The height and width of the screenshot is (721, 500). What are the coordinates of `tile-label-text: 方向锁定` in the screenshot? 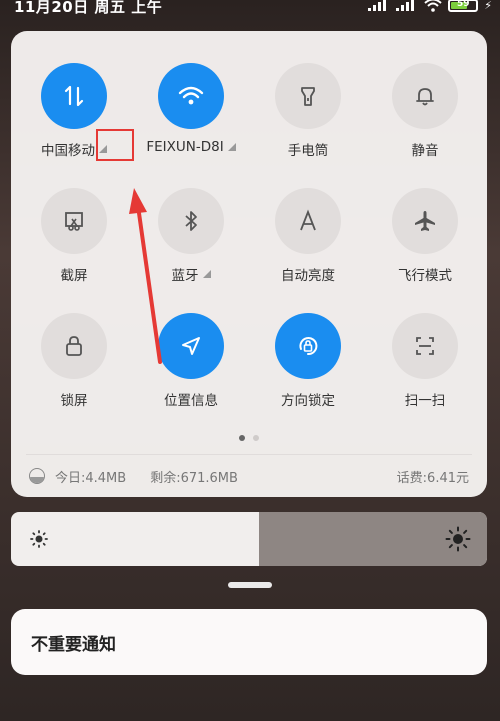 It's located at (308, 401).